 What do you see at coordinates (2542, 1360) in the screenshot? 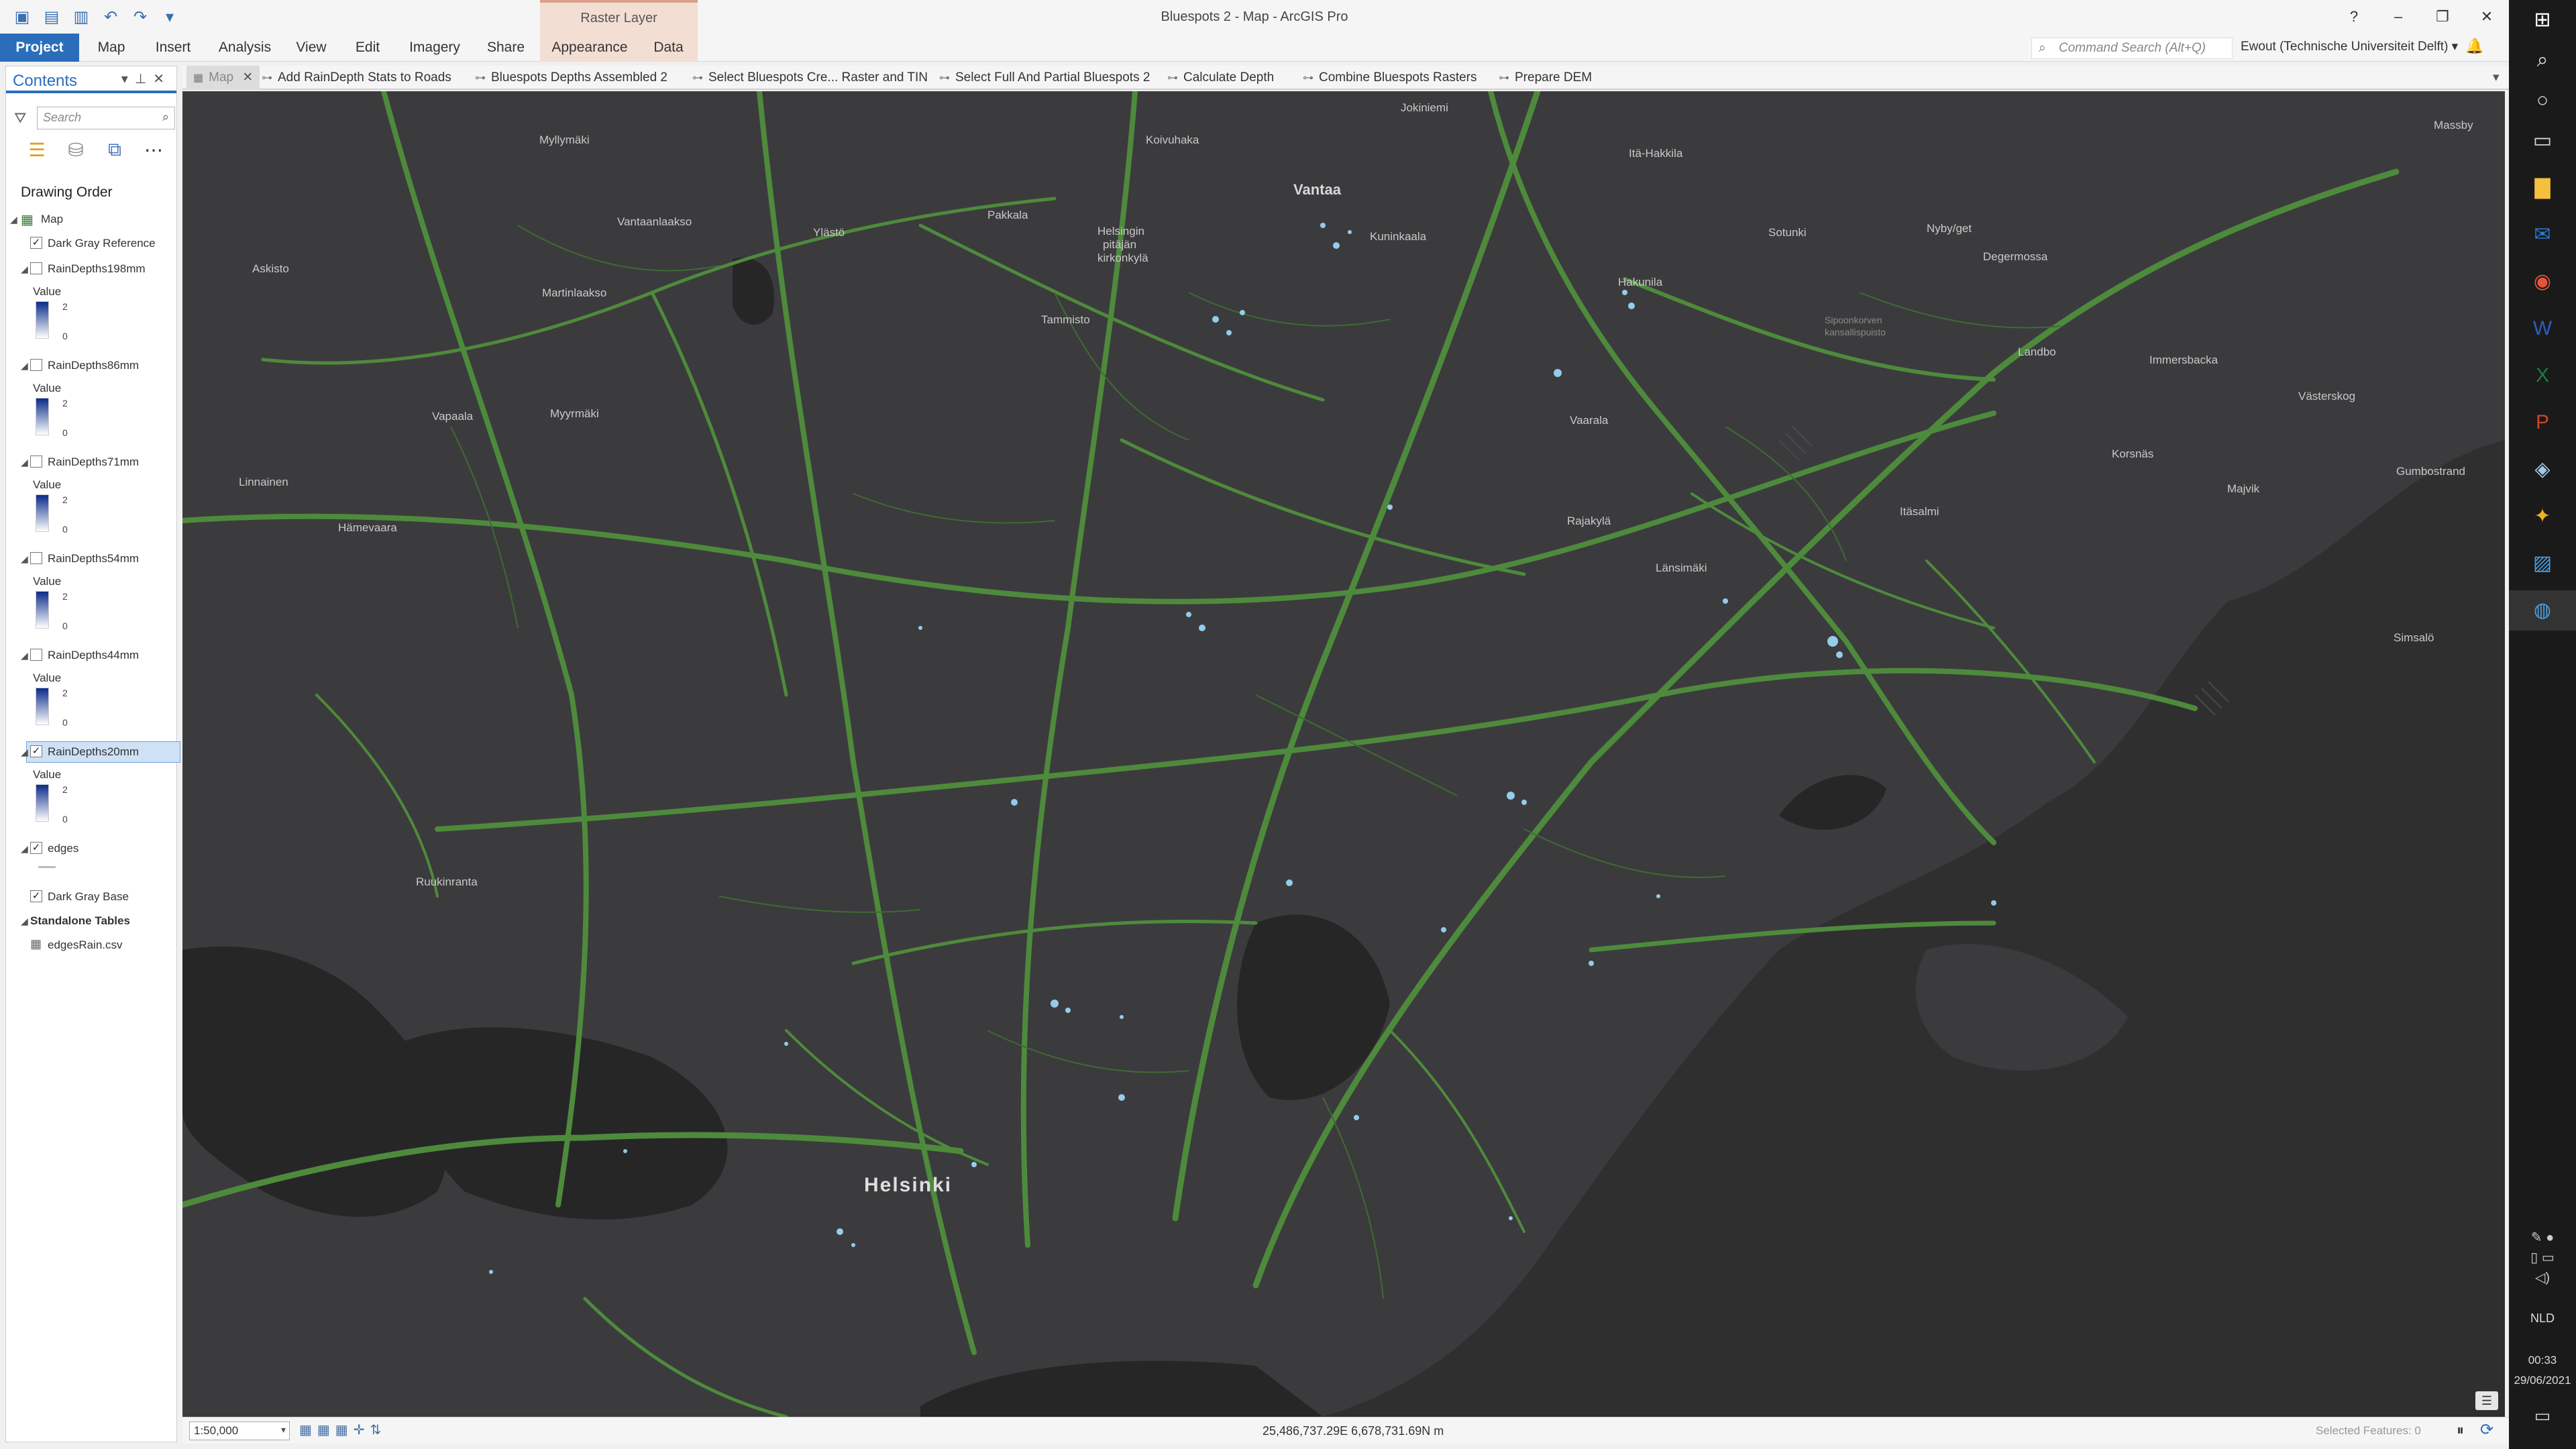
I see `clock-time: 00:33` at bounding box center [2542, 1360].